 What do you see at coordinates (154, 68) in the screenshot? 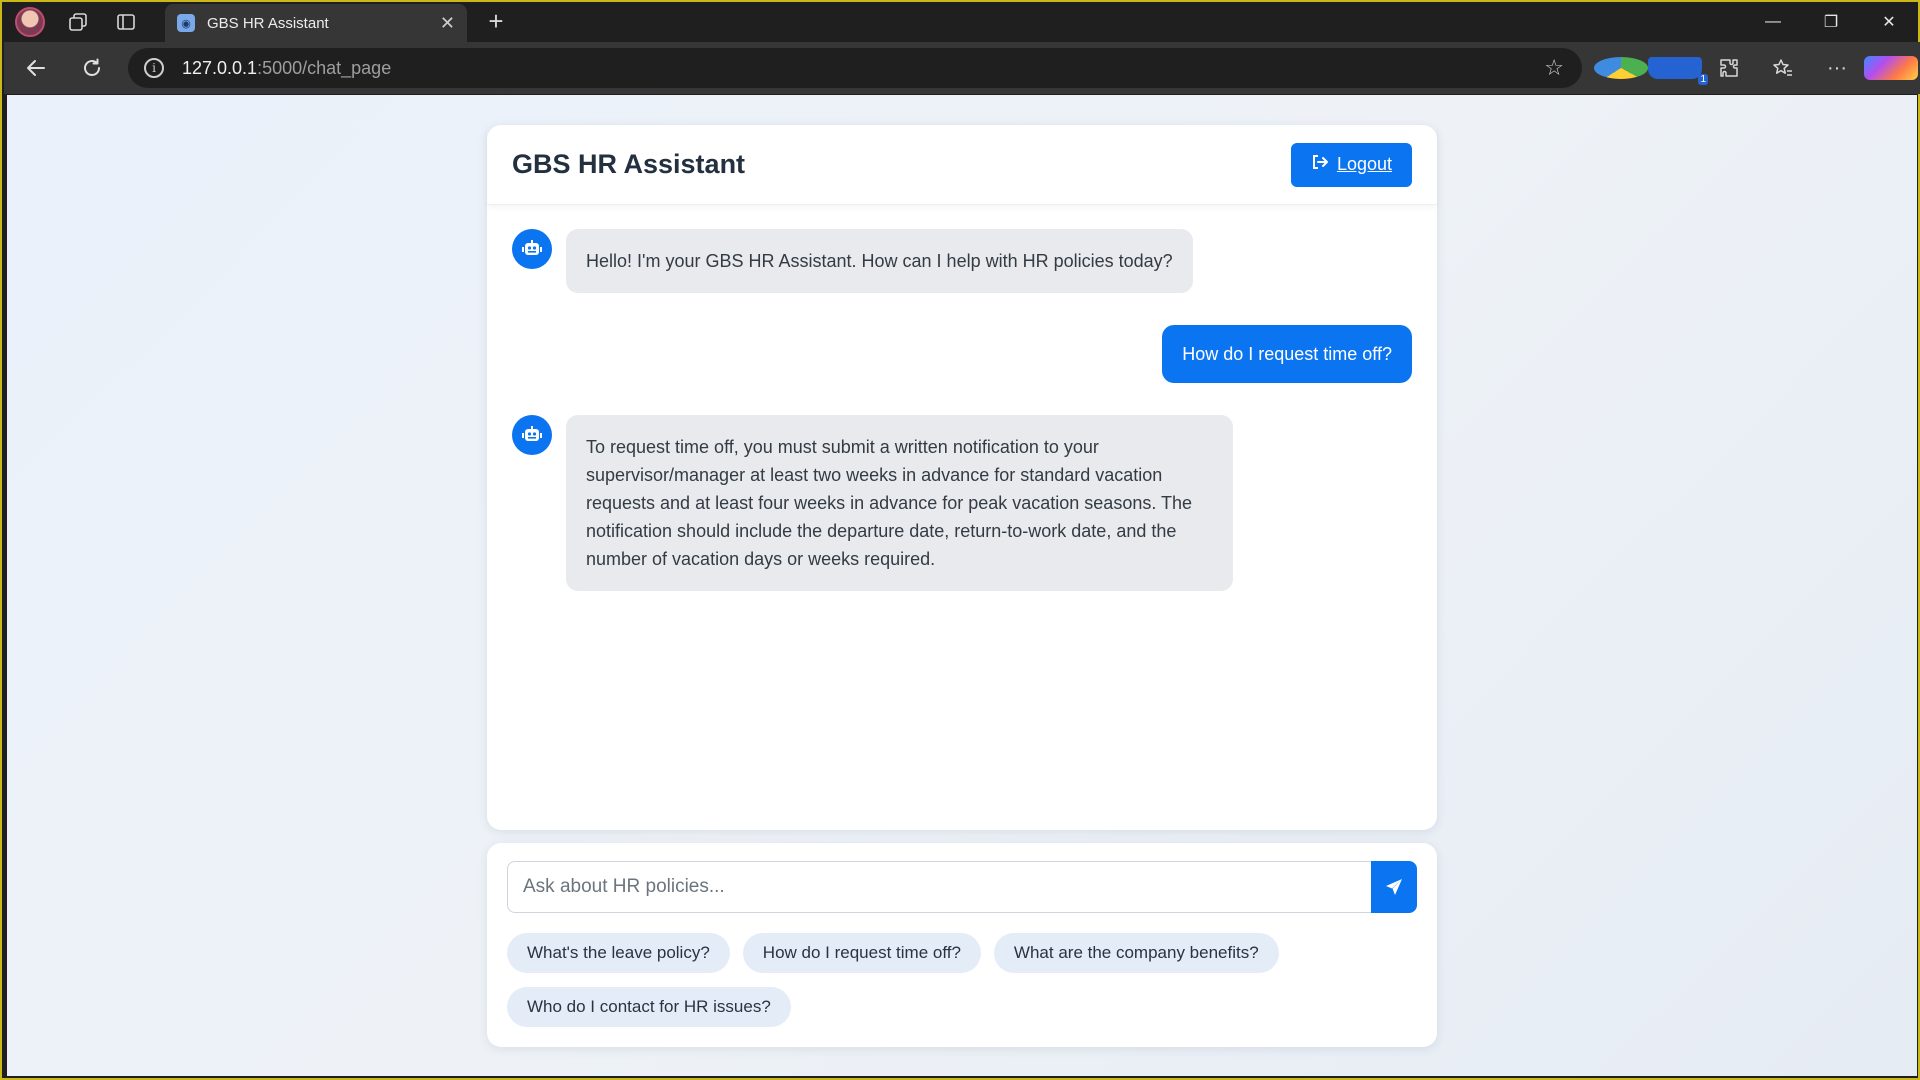
I see `info-icon: i` at bounding box center [154, 68].